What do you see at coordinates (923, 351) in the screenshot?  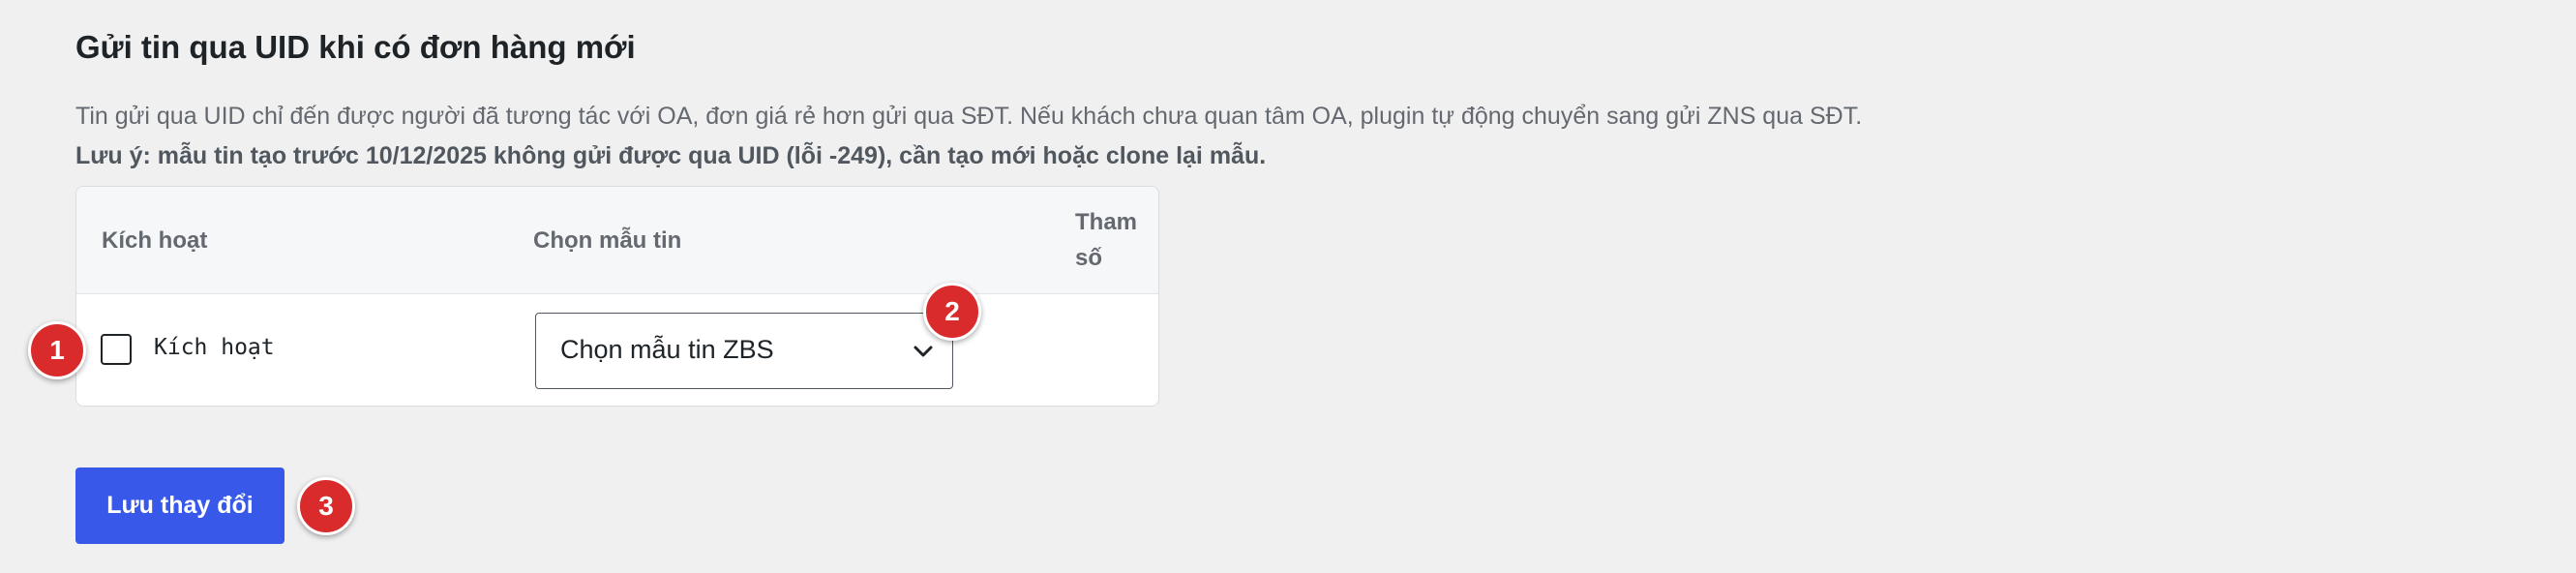 I see `chevron-down-icon` at bounding box center [923, 351].